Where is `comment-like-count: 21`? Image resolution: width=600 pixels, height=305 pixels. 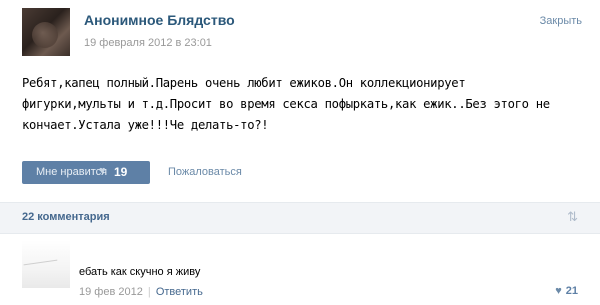
comment-like-count: 21 is located at coordinates (571, 291).